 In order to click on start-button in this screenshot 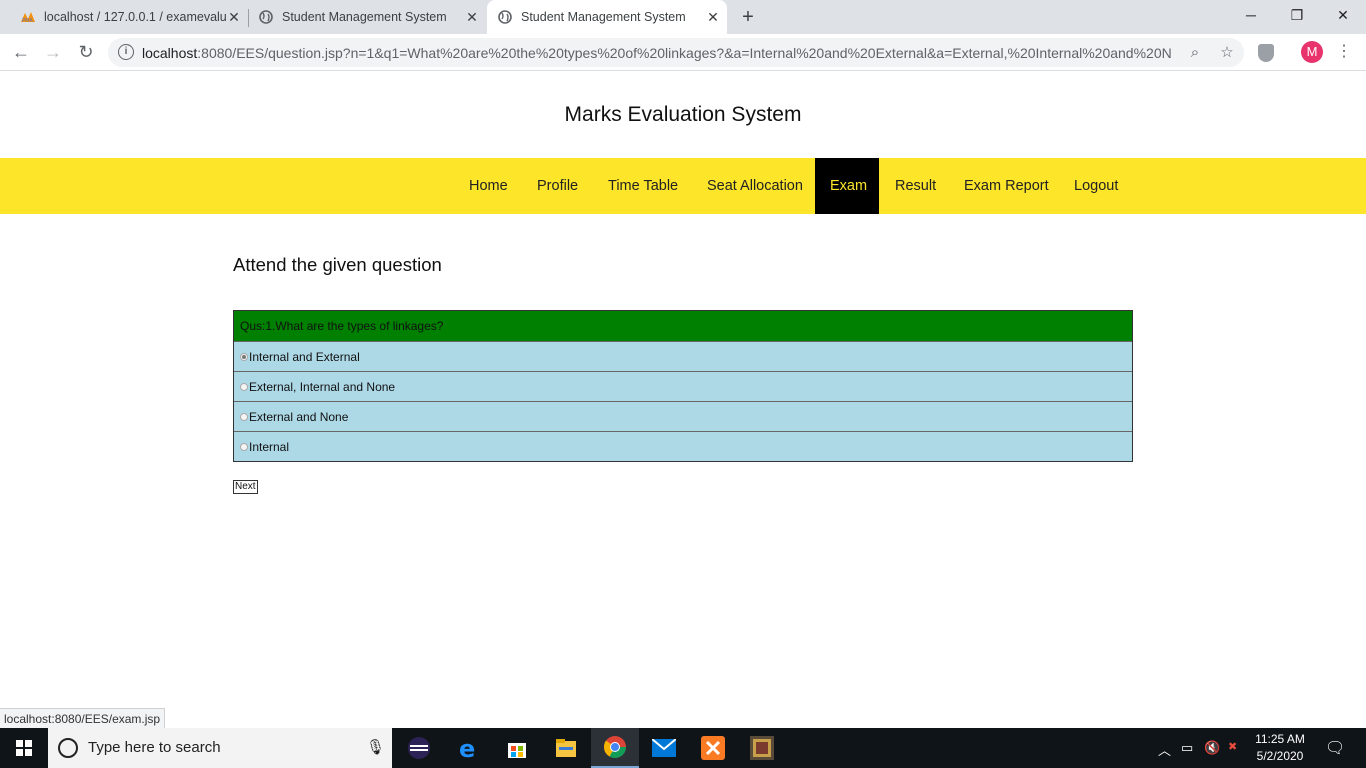, I will do `click(24, 748)`.